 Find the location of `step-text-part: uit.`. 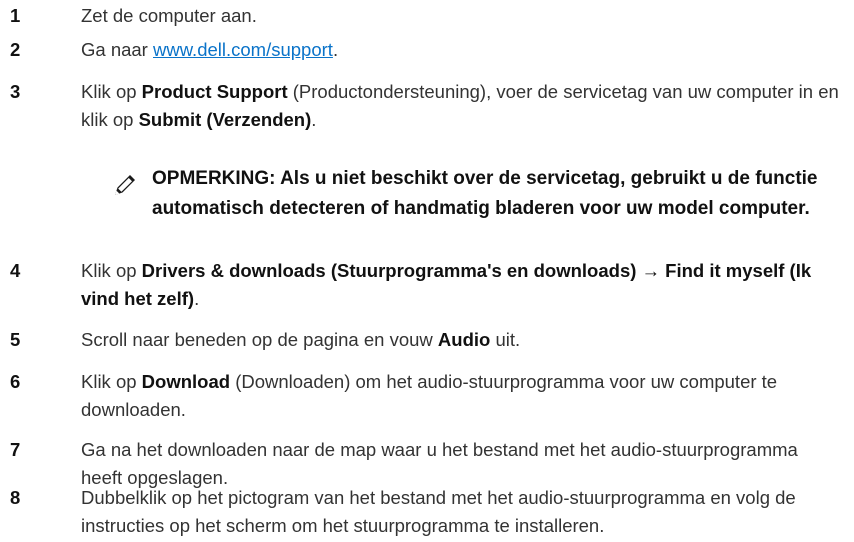

step-text-part: uit. is located at coordinates (505, 339).